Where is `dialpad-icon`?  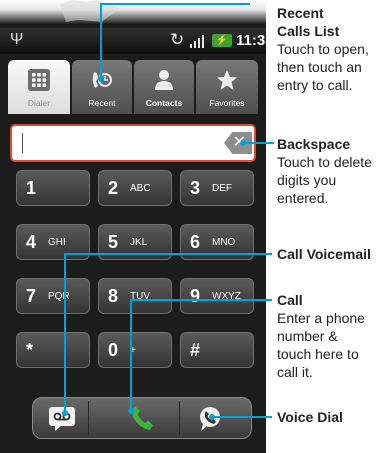
dialpad-icon is located at coordinates (39, 80).